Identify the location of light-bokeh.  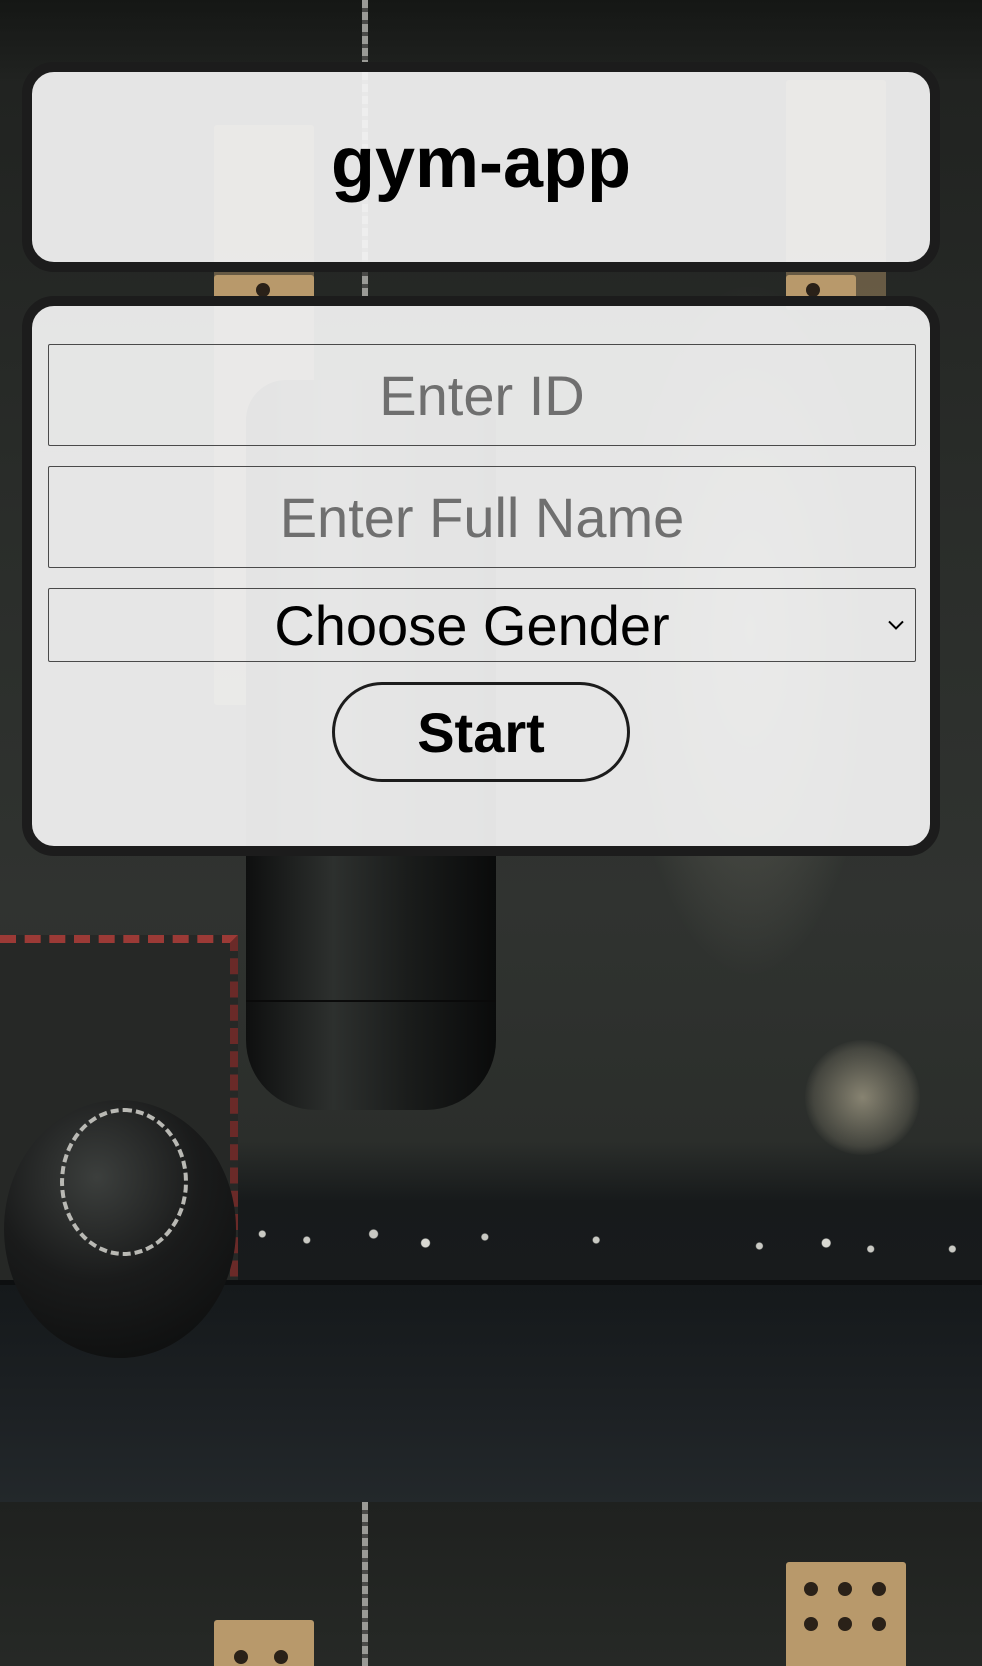
(862, 1097).